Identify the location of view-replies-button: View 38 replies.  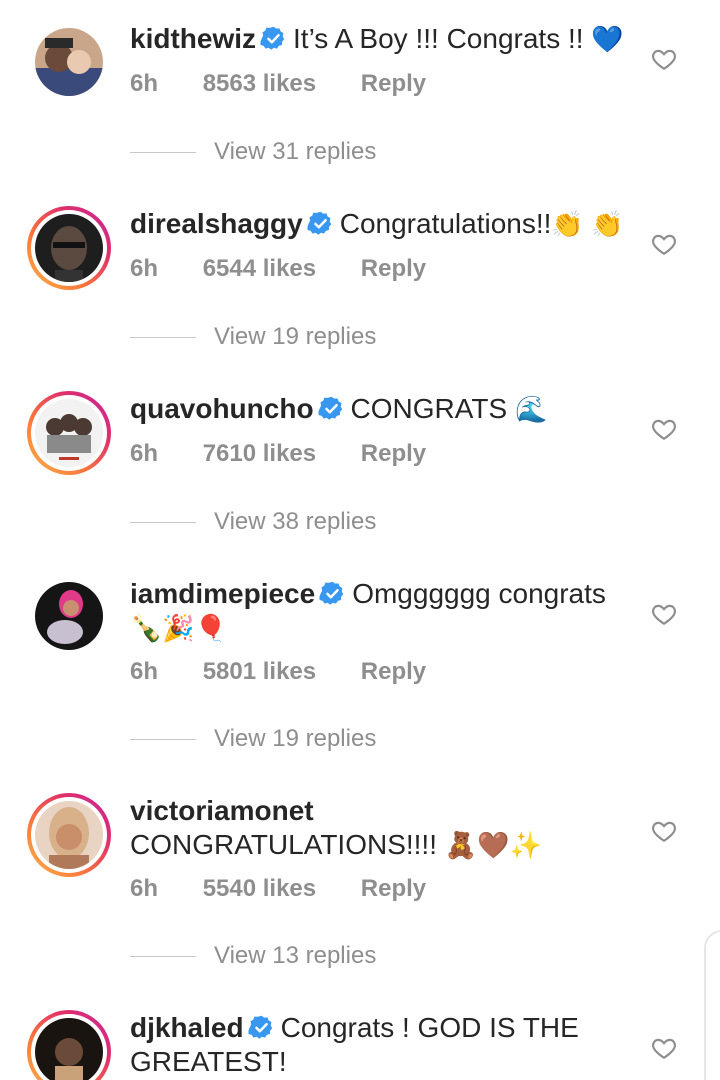
(253, 523).